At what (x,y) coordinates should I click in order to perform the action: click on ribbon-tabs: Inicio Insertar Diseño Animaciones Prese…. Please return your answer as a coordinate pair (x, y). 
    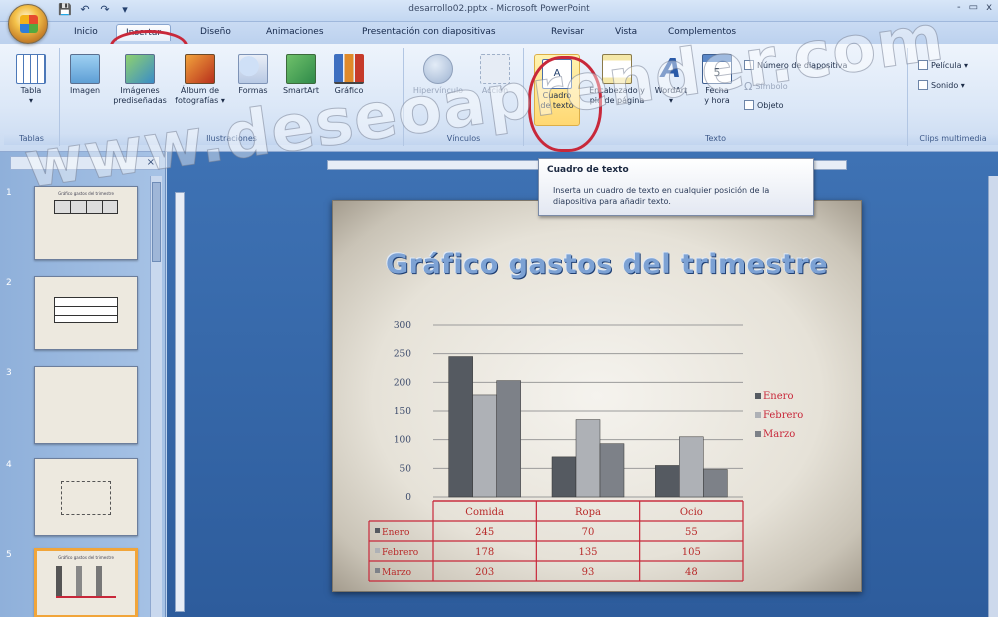
    Looking at the image, I should click on (499, 33).